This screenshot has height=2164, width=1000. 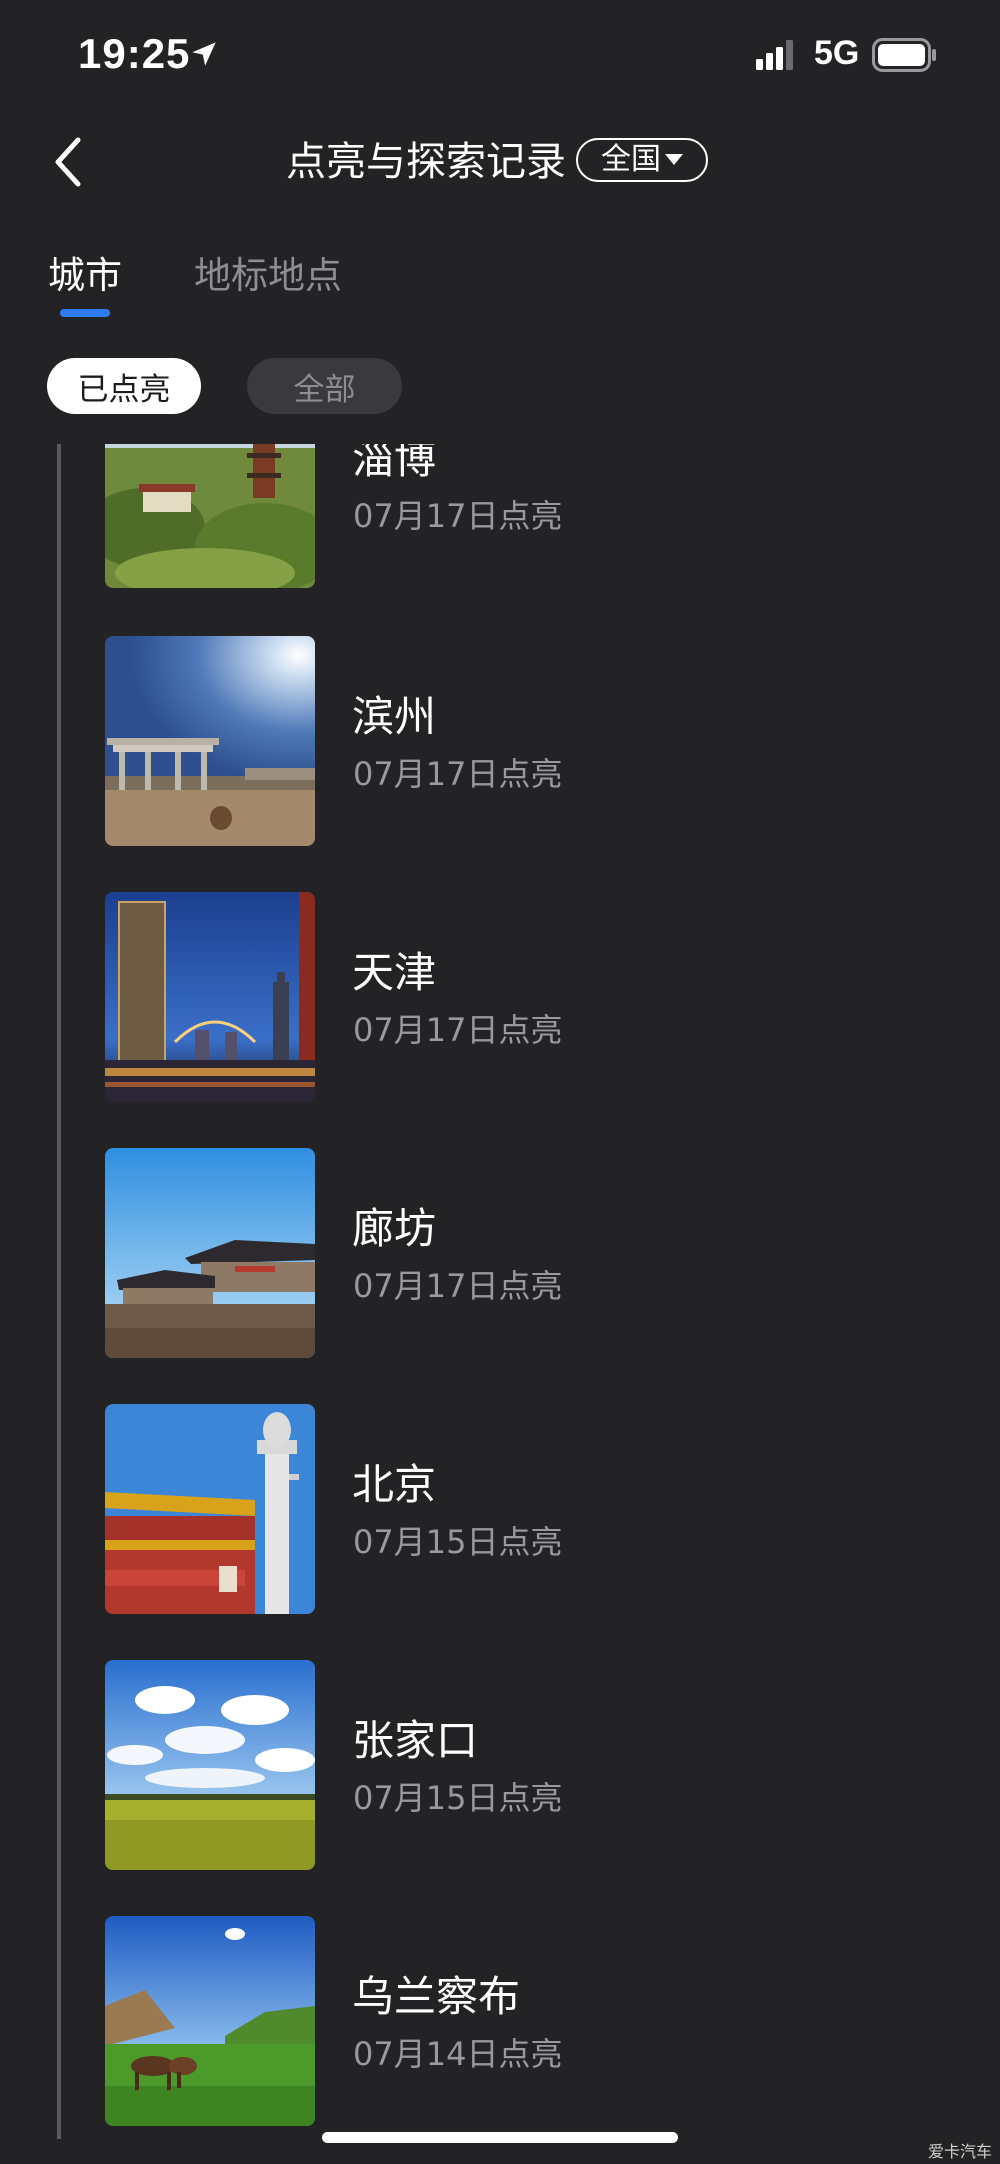 What do you see at coordinates (394, 972) in the screenshot?
I see `city-name: 天津` at bounding box center [394, 972].